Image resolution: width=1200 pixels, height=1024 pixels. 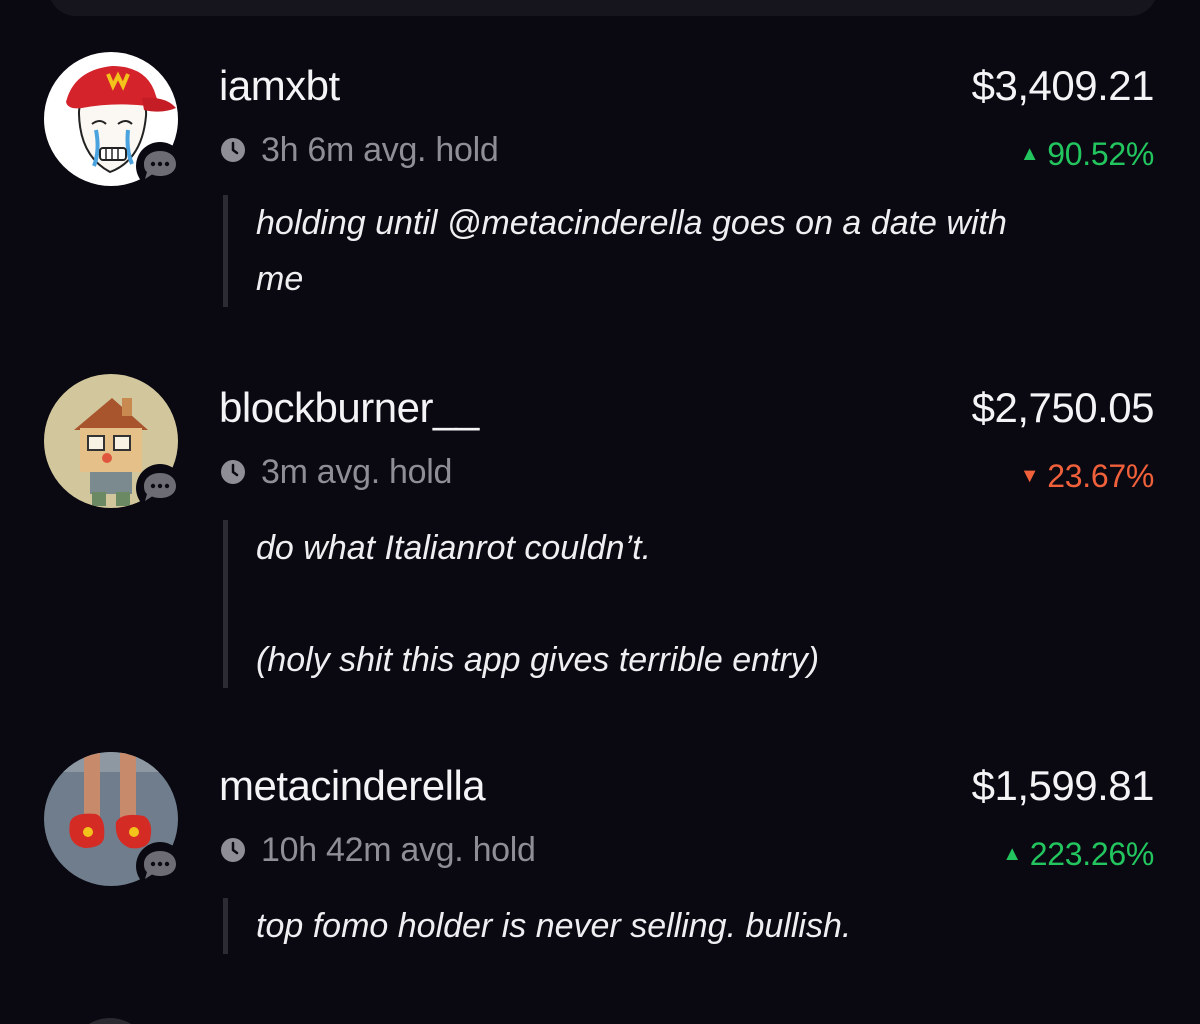 I want to click on username: metacinderella, so click(x=352, y=786).